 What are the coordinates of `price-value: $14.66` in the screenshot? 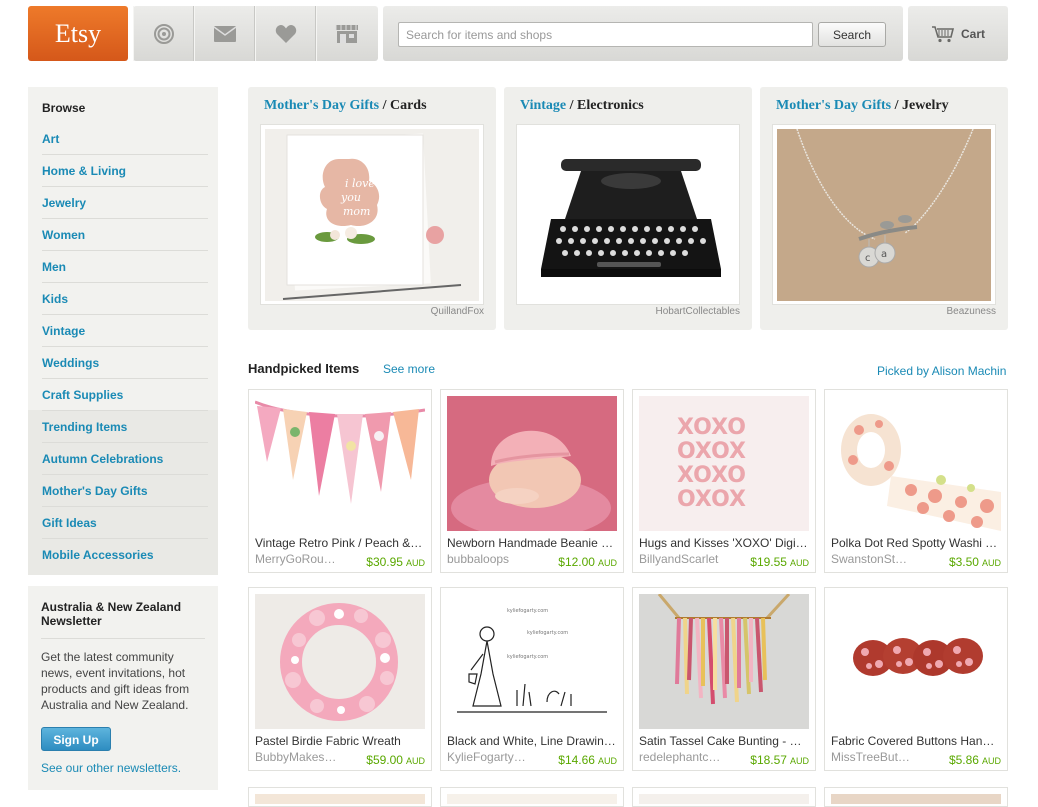 It's located at (576, 760).